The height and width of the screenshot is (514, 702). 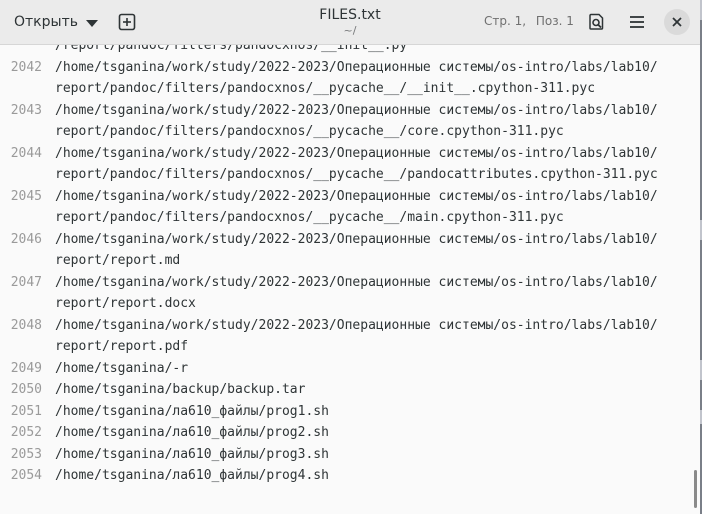 I want to click on line-number: 2054, so click(x=26, y=475).